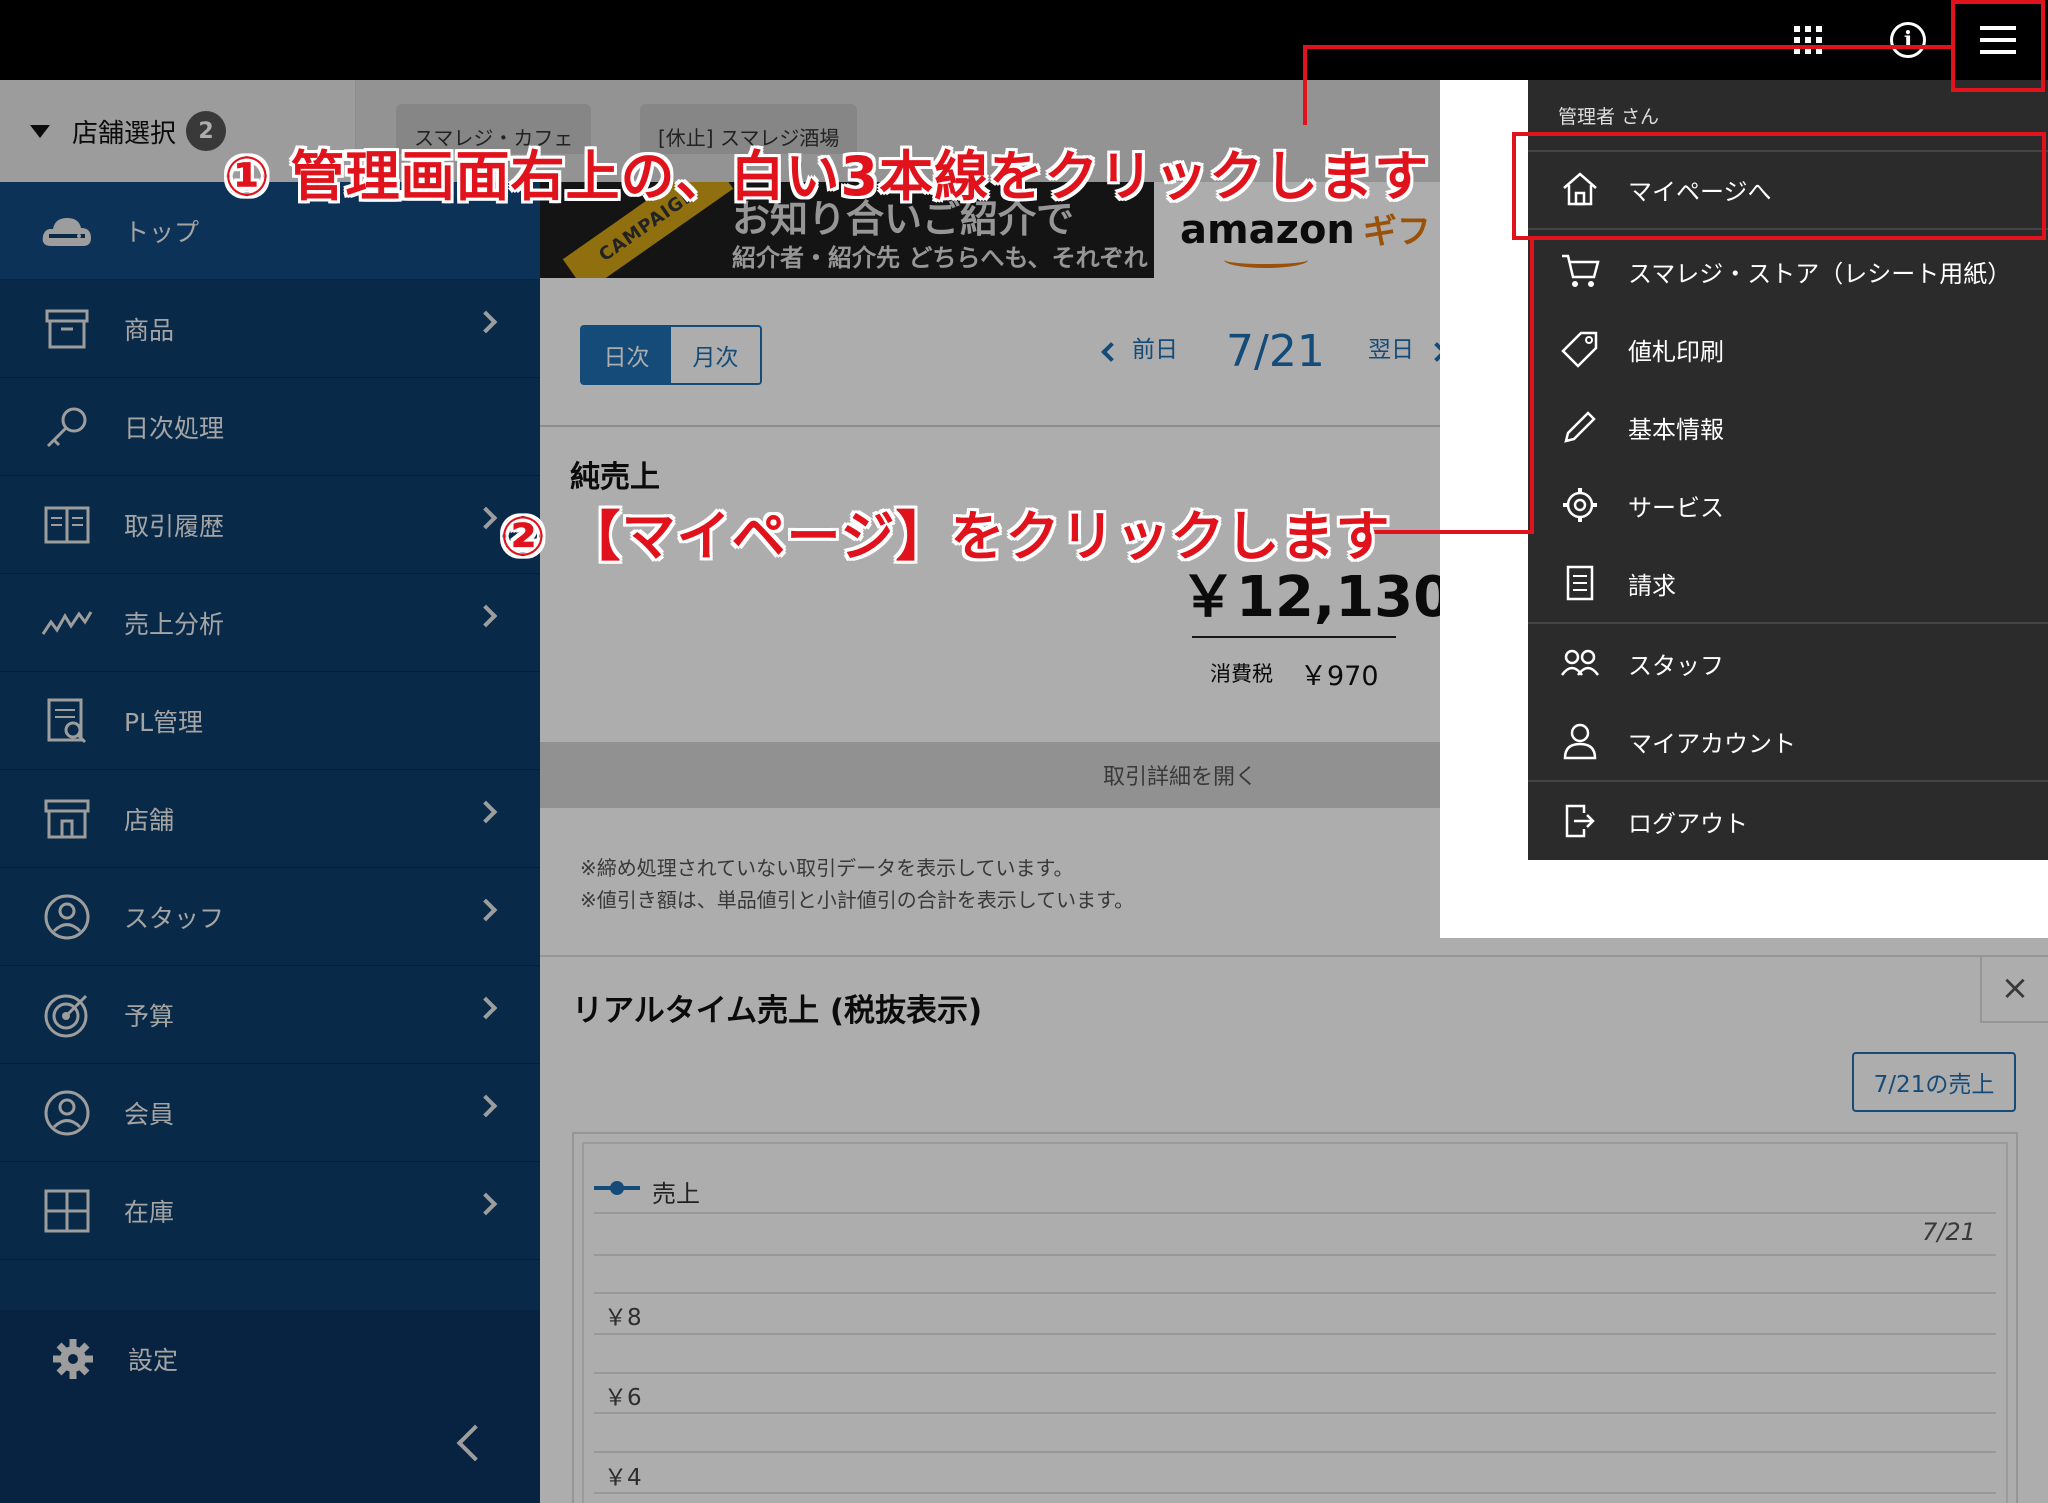 The height and width of the screenshot is (1503, 2048). I want to click on menu-item-billing: 請求, so click(1788, 583).